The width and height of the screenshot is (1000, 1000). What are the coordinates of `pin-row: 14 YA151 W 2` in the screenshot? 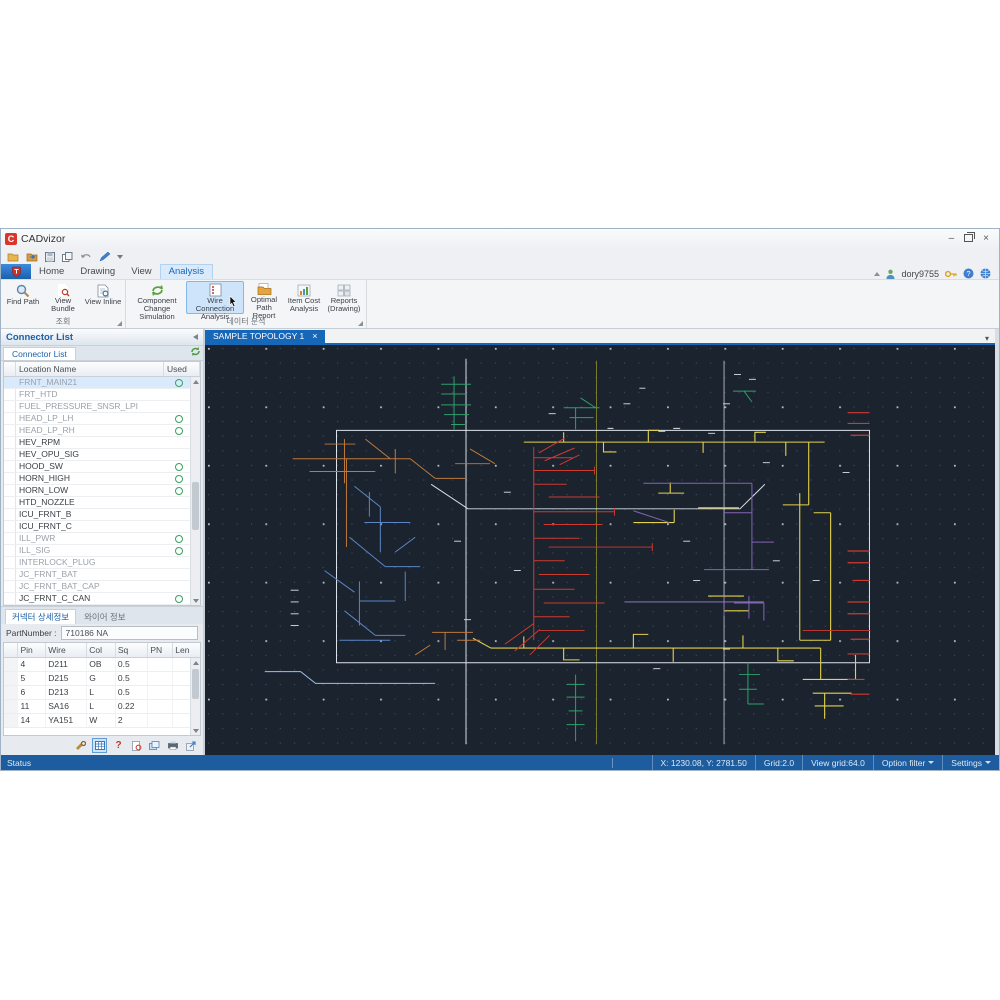 It's located at (102, 721).